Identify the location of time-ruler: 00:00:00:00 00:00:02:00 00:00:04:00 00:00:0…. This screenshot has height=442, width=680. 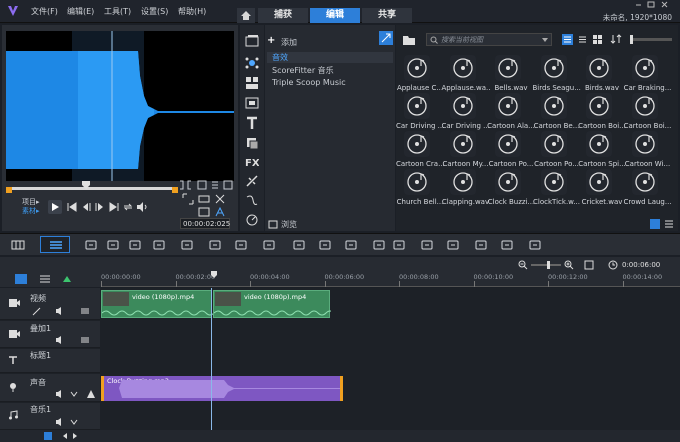
(390, 279).